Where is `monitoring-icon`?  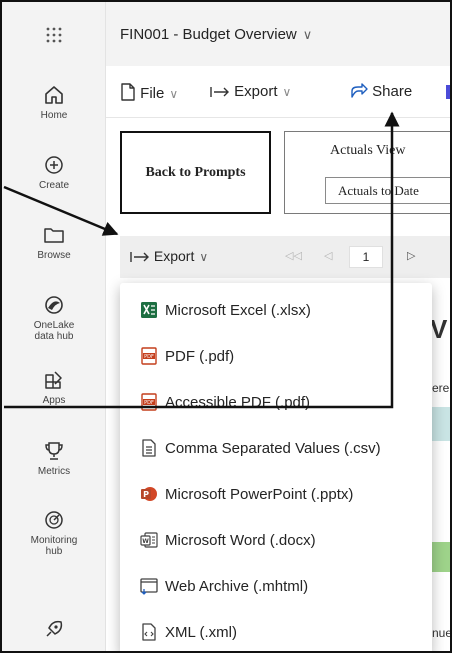
monitoring-icon is located at coordinates (54, 520).